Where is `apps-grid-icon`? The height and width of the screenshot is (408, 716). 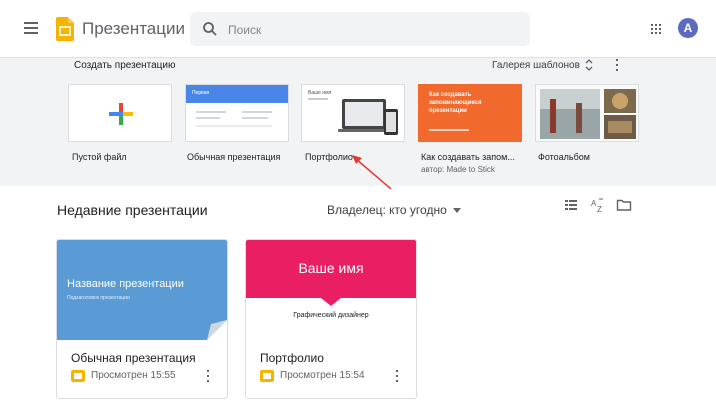
apps-grid-icon is located at coordinates (656, 29).